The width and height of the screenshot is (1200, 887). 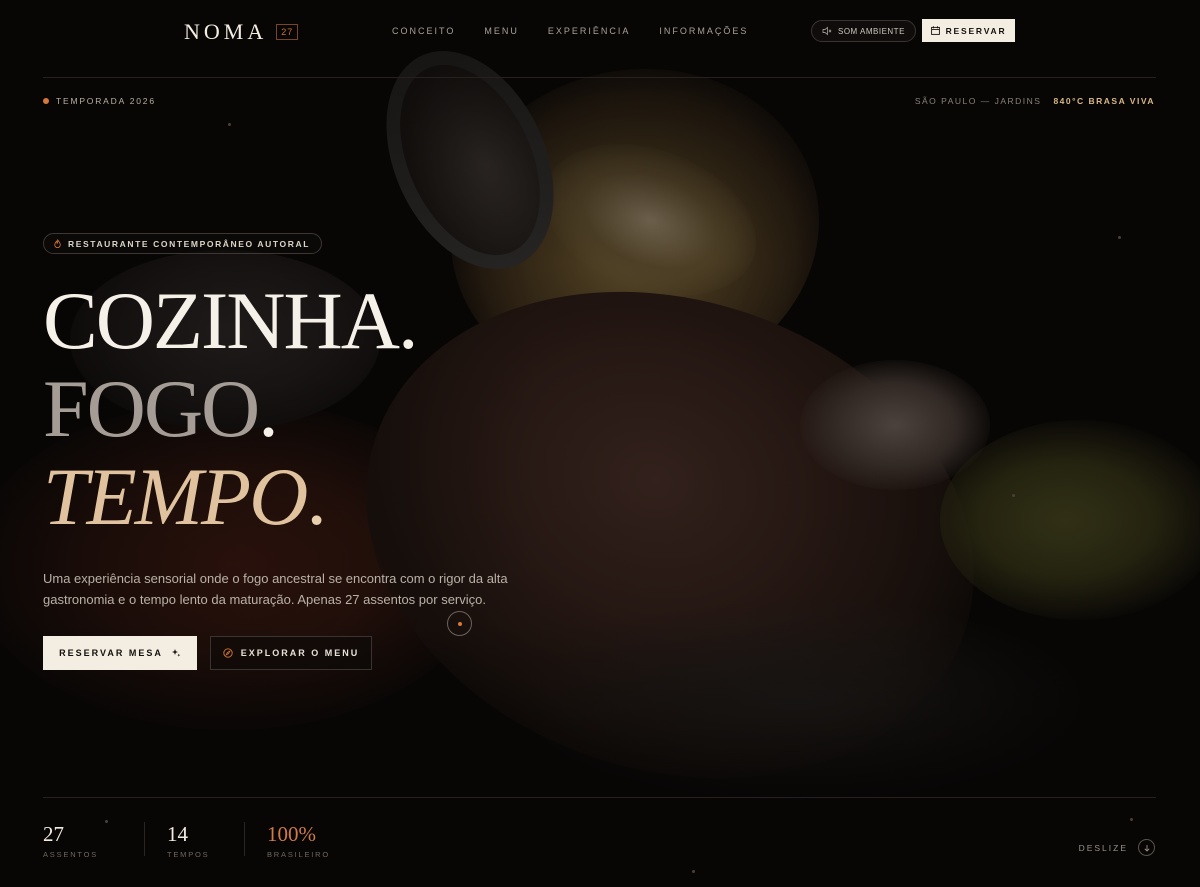 I want to click on ambient-sound-toggle: SOM AMBIENTE, so click(x=863, y=31).